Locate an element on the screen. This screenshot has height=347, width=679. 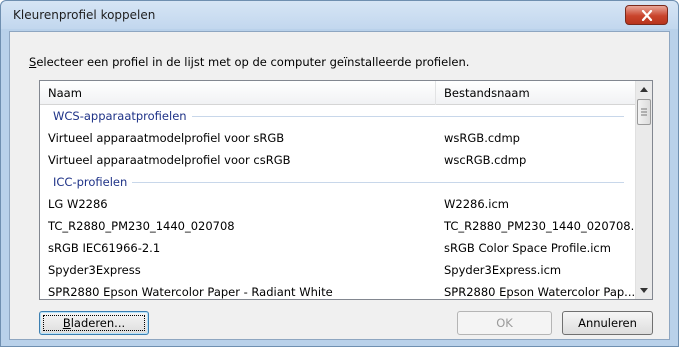
grip-icon is located at coordinates (644, 112).